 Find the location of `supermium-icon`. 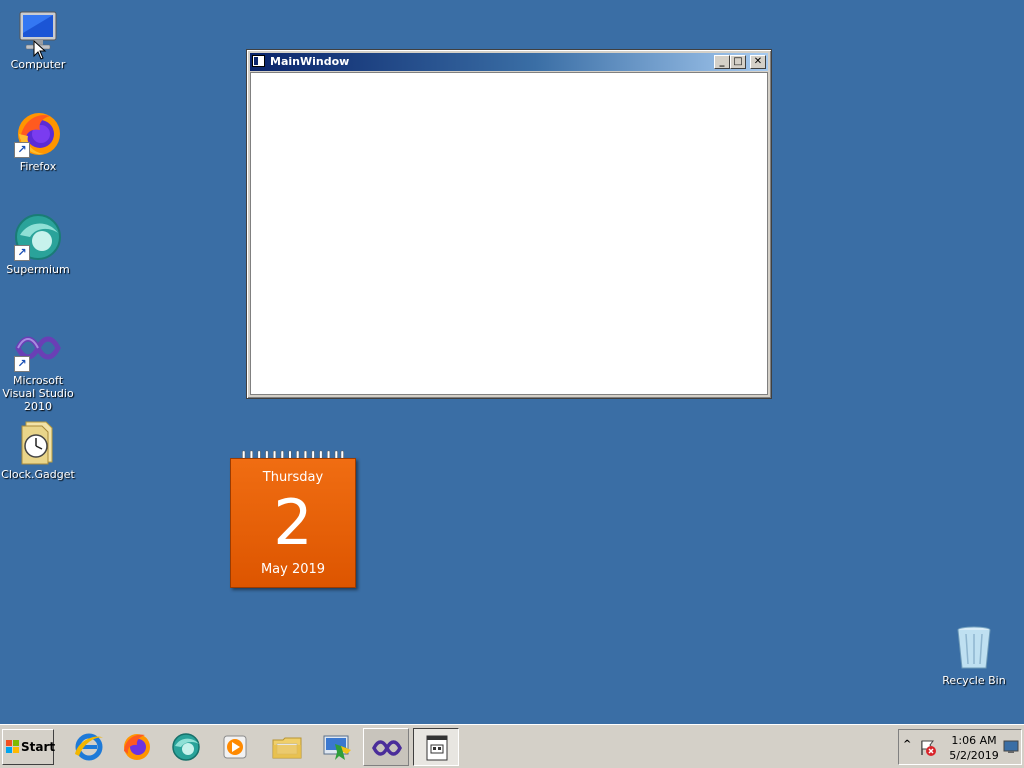

supermium-icon is located at coordinates (186, 747).